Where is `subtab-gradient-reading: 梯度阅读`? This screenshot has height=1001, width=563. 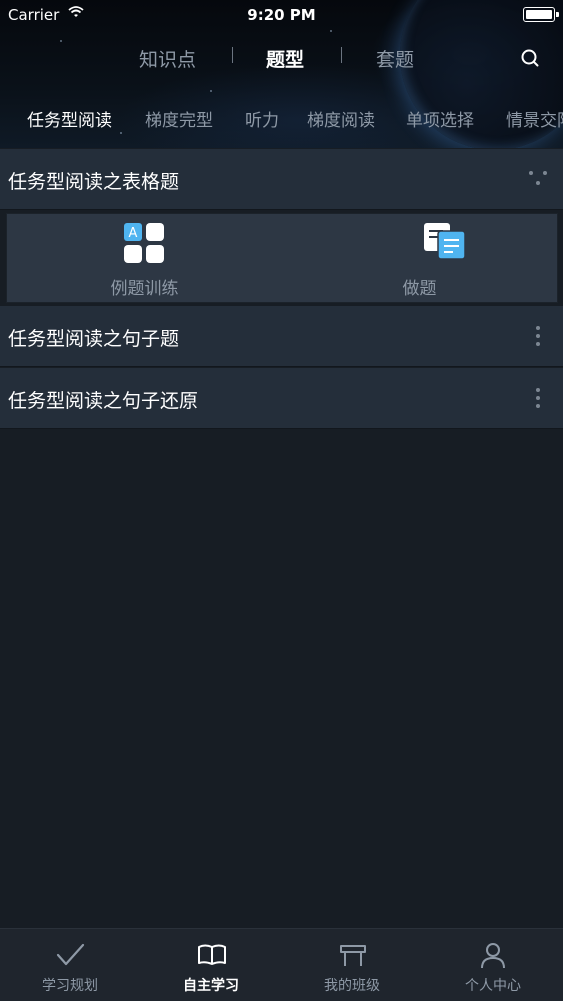 subtab-gradient-reading: 梯度阅读 is located at coordinates (341, 118).